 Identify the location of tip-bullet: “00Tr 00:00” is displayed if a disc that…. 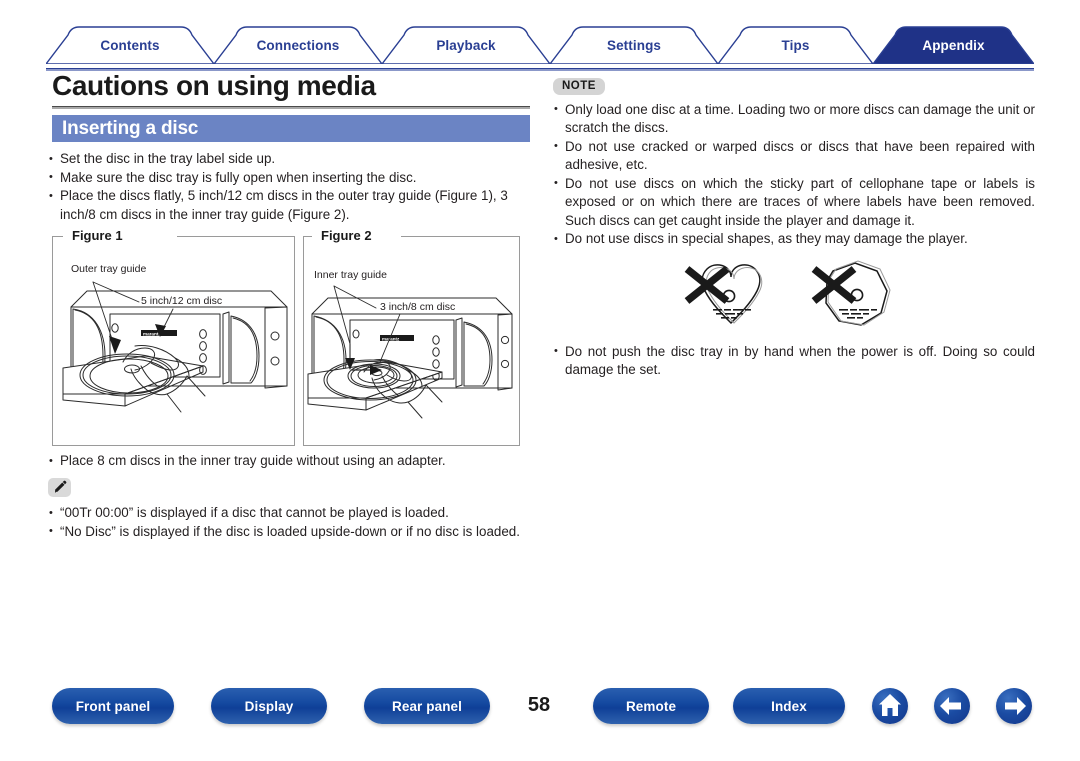
(291, 513).